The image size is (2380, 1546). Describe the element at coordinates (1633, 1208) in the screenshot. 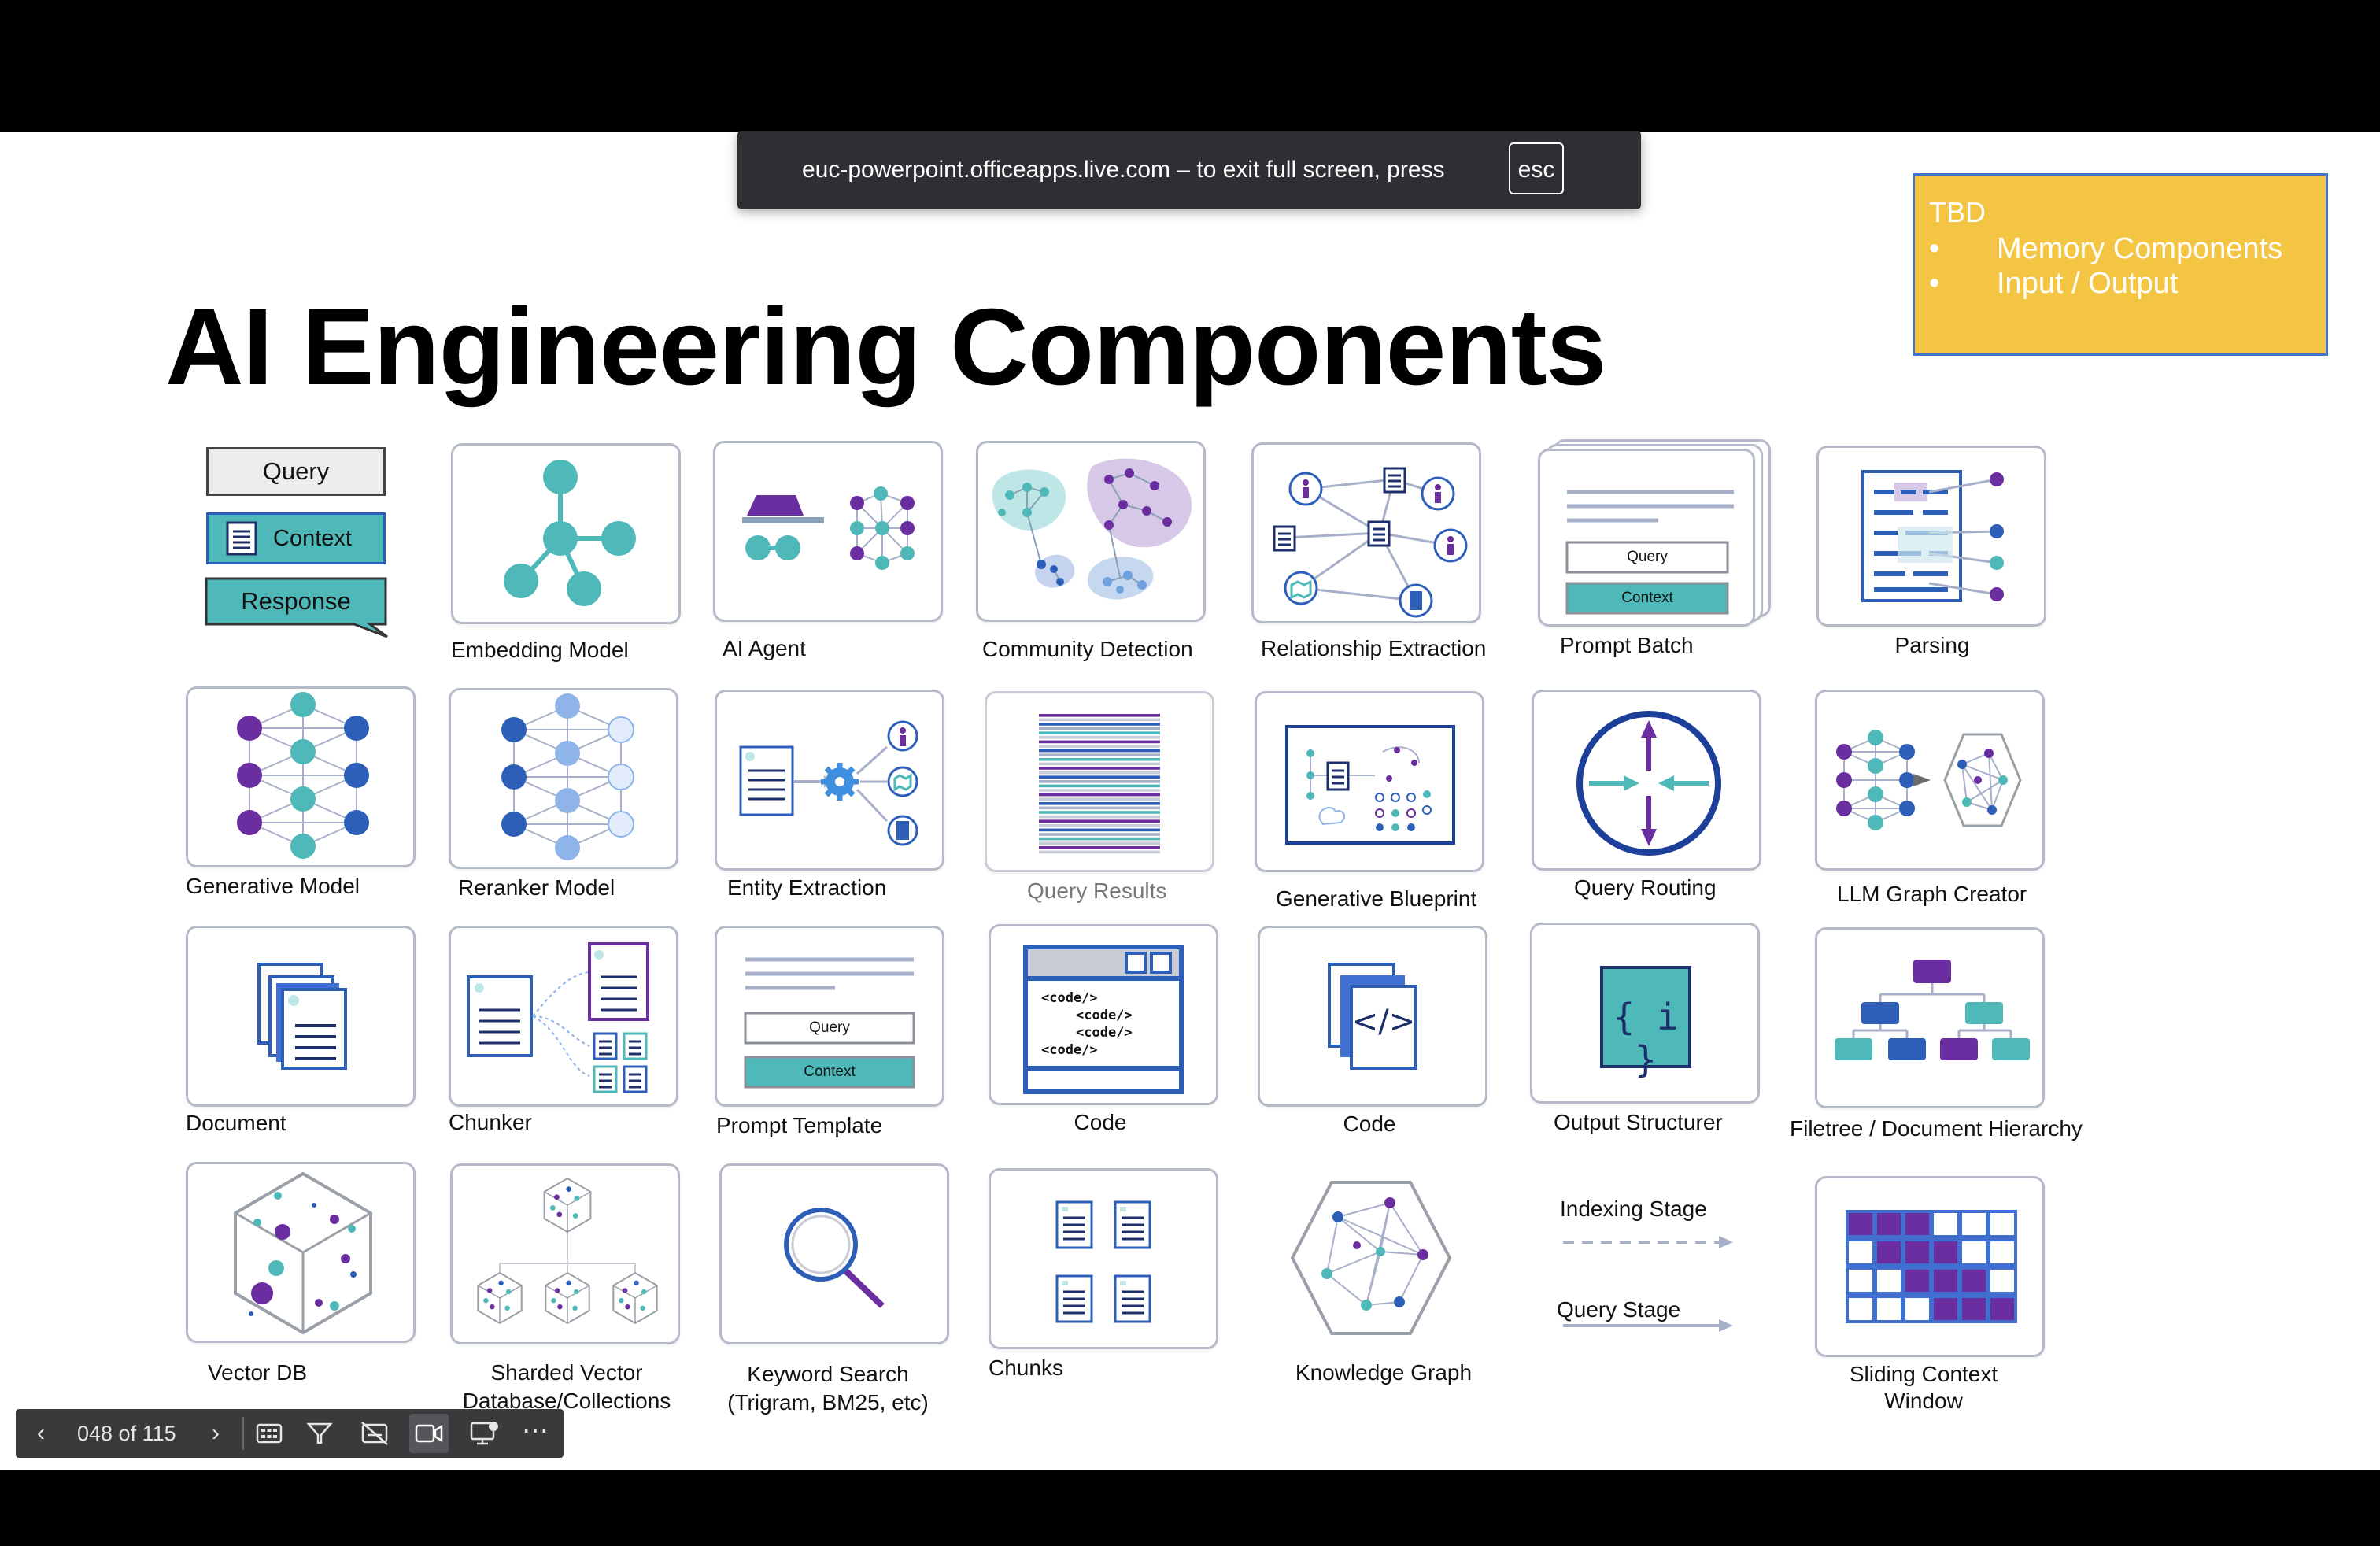

I see `indexing-stage-label: Indexing Stage` at that location.